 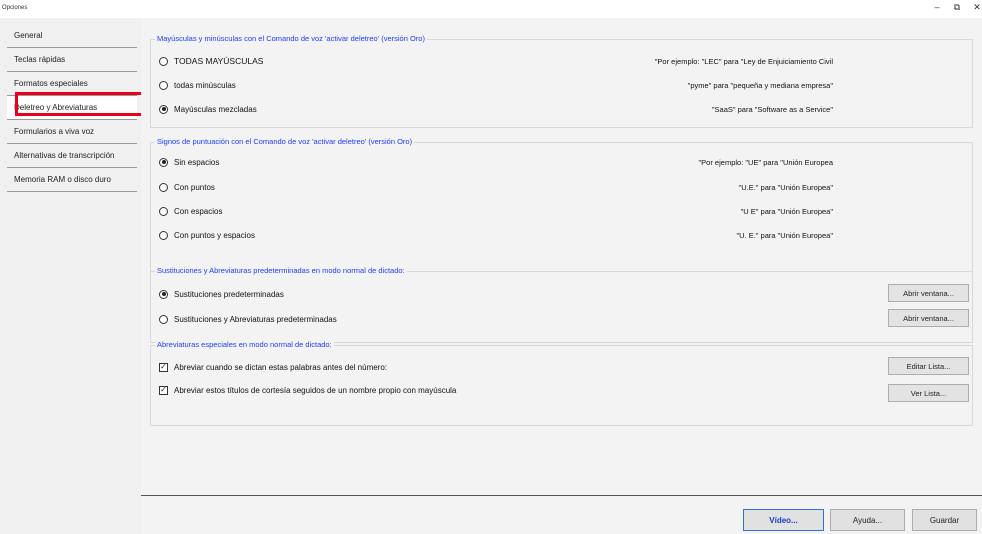 I want to click on sidebar-item-label: Formularios a viva voz, so click(x=54, y=131).